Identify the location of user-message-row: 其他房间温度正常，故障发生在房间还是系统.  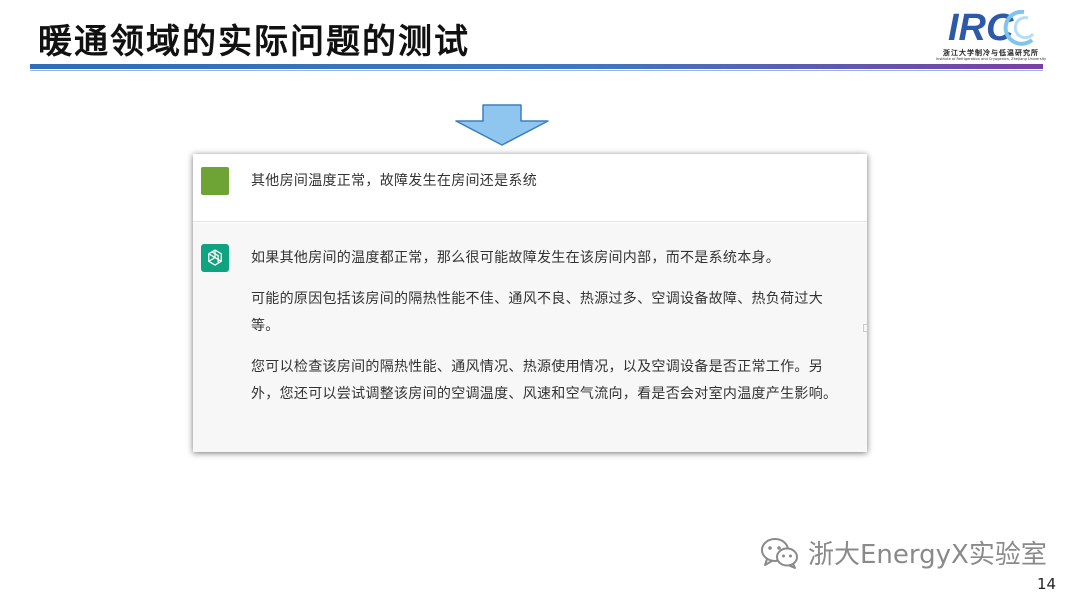
(530, 188).